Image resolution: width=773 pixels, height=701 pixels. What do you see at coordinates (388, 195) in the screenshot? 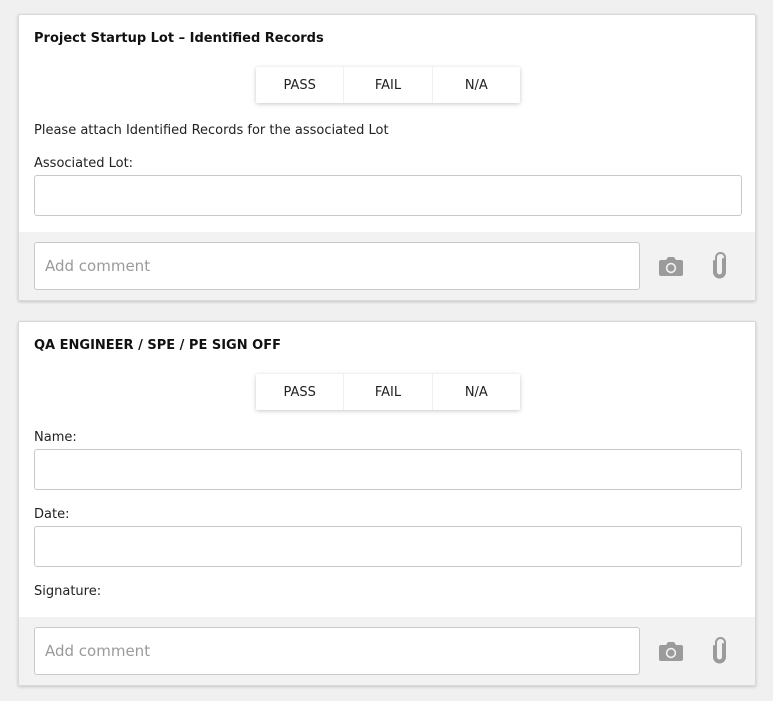
I see `associated-lot-field` at bounding box center [388, 195].